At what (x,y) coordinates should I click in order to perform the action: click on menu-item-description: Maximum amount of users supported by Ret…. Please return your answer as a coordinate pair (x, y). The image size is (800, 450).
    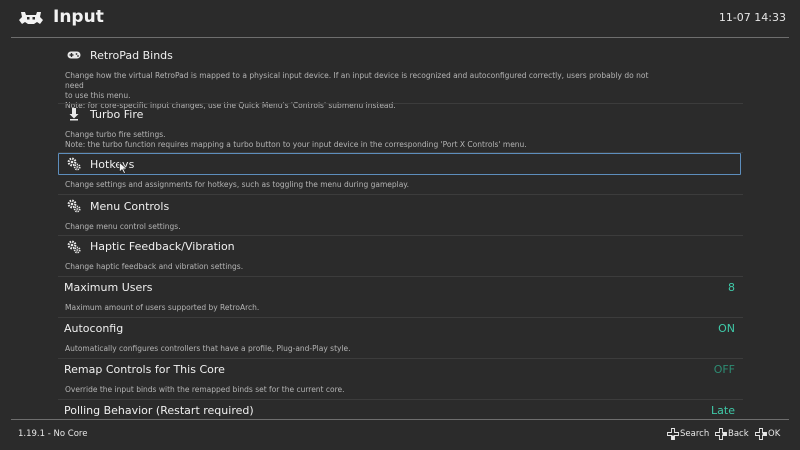
    Looking at the image, I should click on (162, 307).